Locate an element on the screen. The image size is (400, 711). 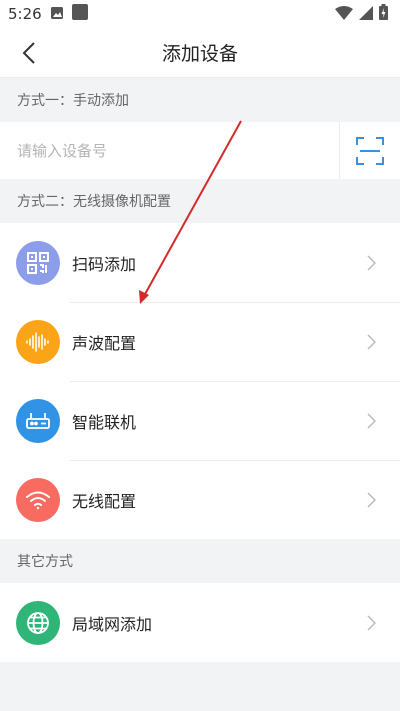
battery-icon is located at coordinates (383, 14).